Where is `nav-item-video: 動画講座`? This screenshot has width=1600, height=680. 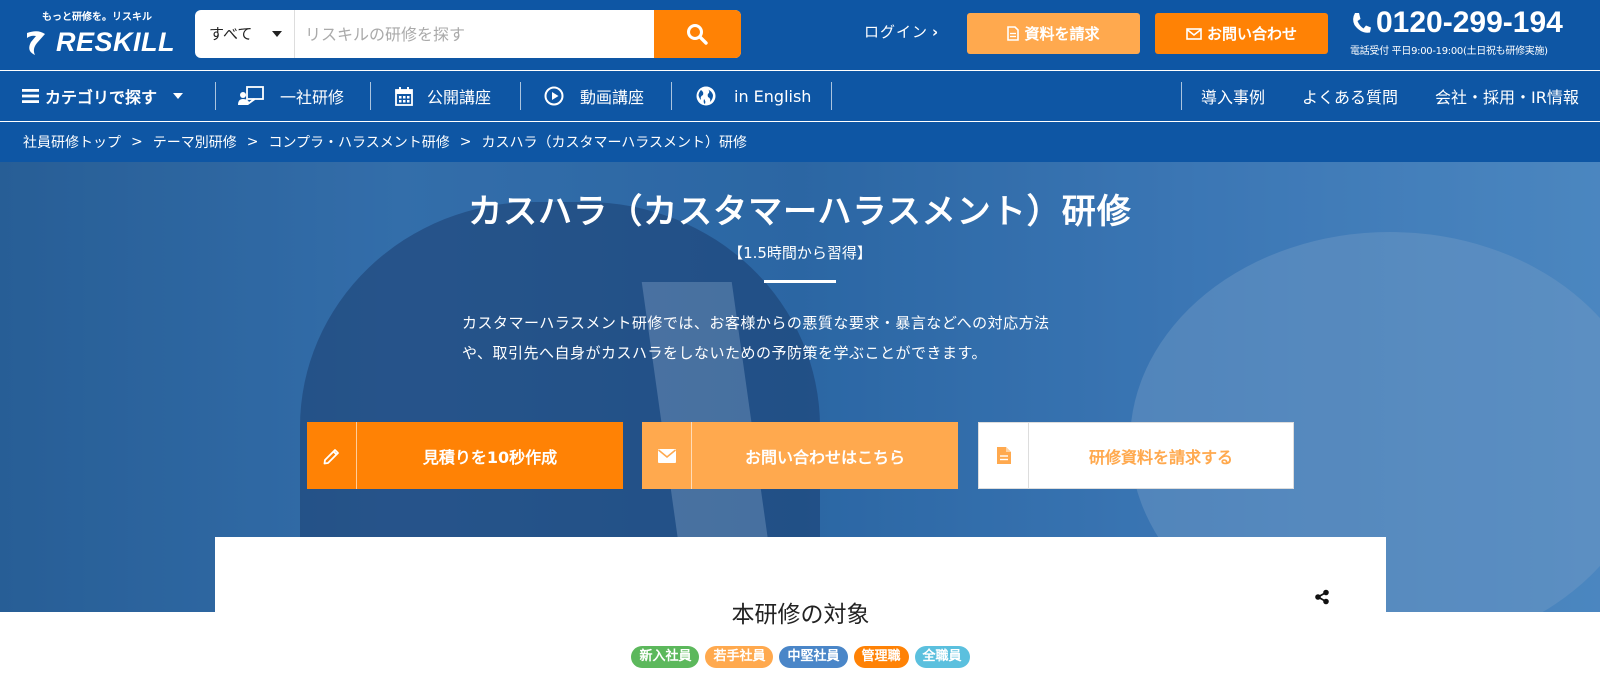 nav-item-video: 動画講座 is located at coordinates (594, 96).